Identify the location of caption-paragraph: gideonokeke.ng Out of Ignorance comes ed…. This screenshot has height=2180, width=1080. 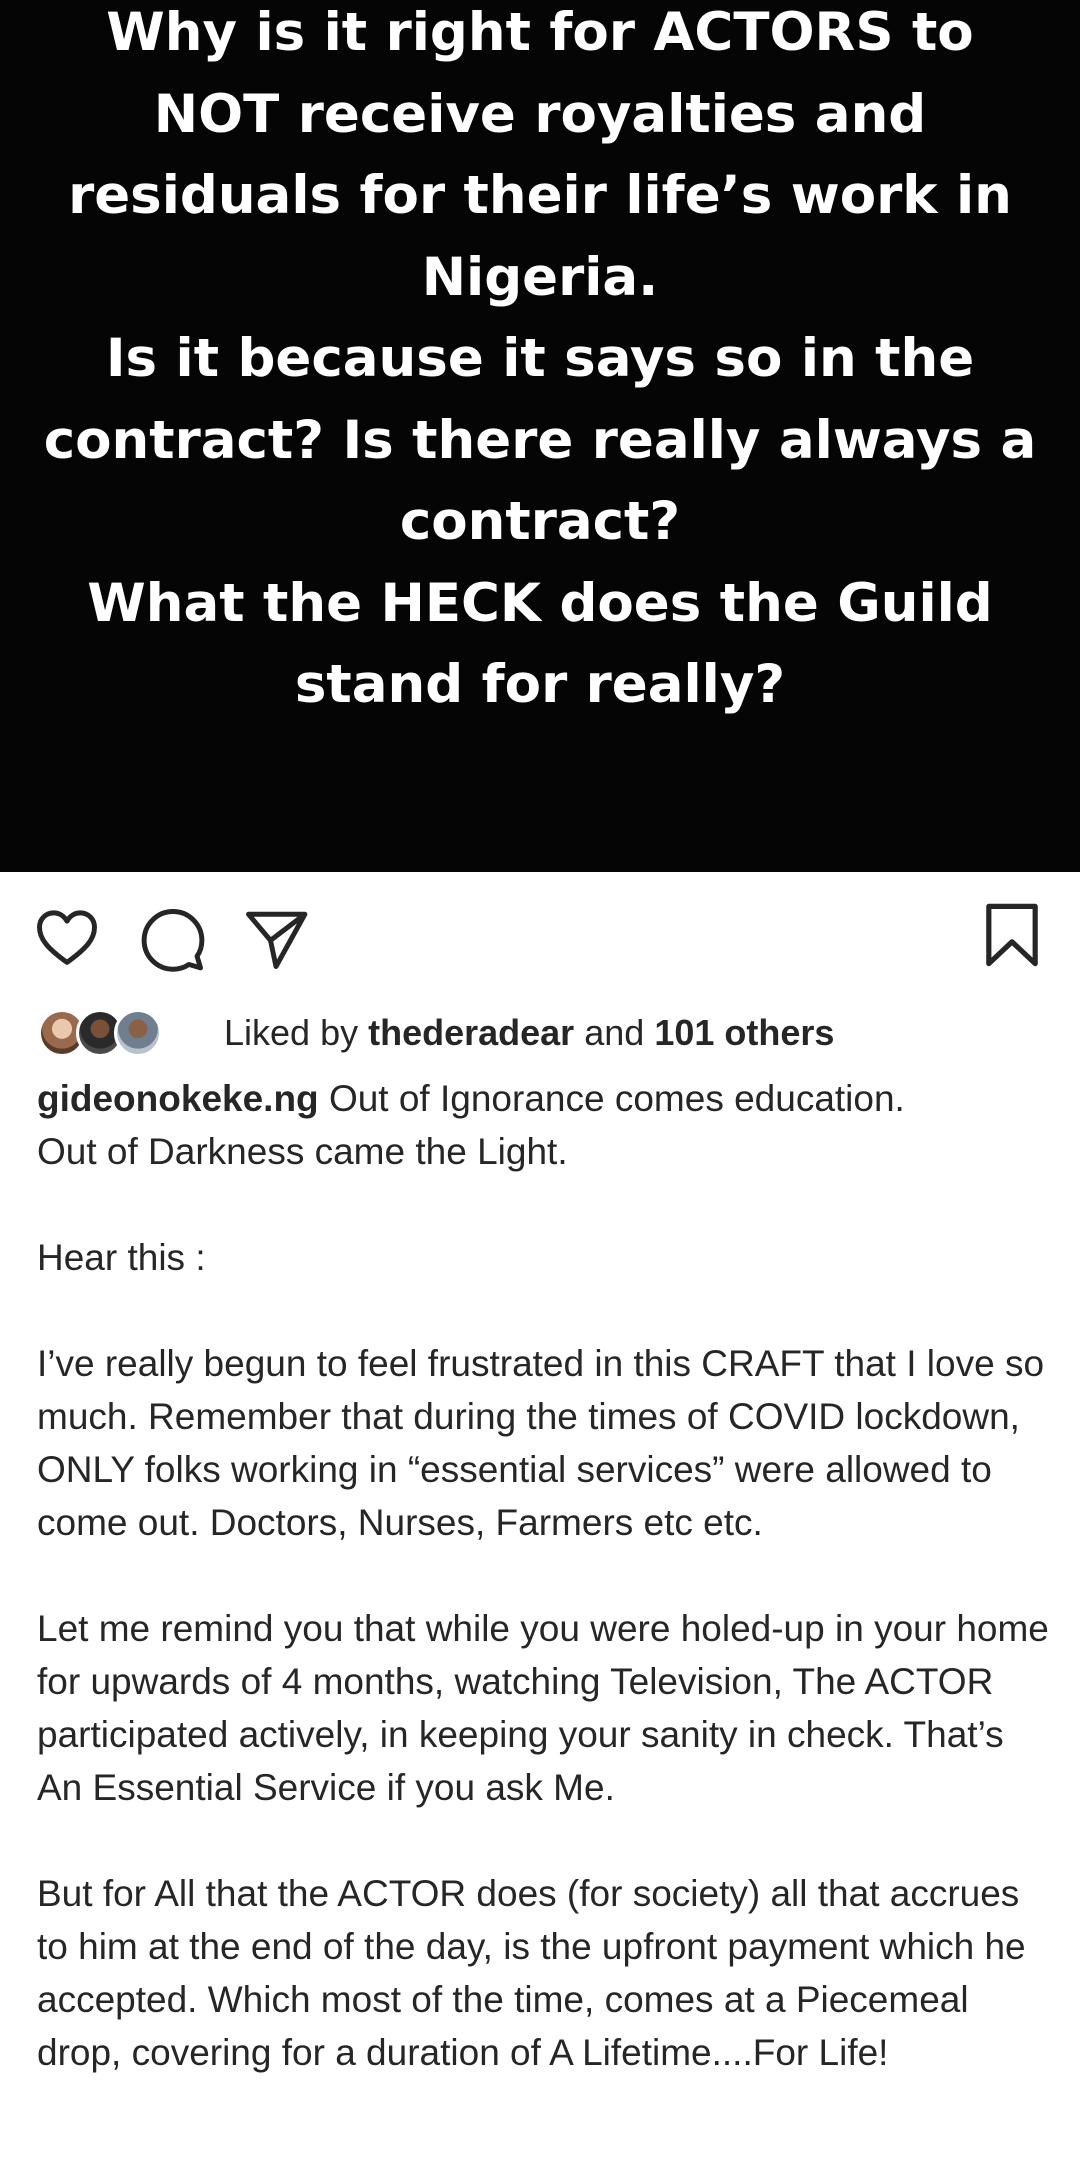
(547, 1125).